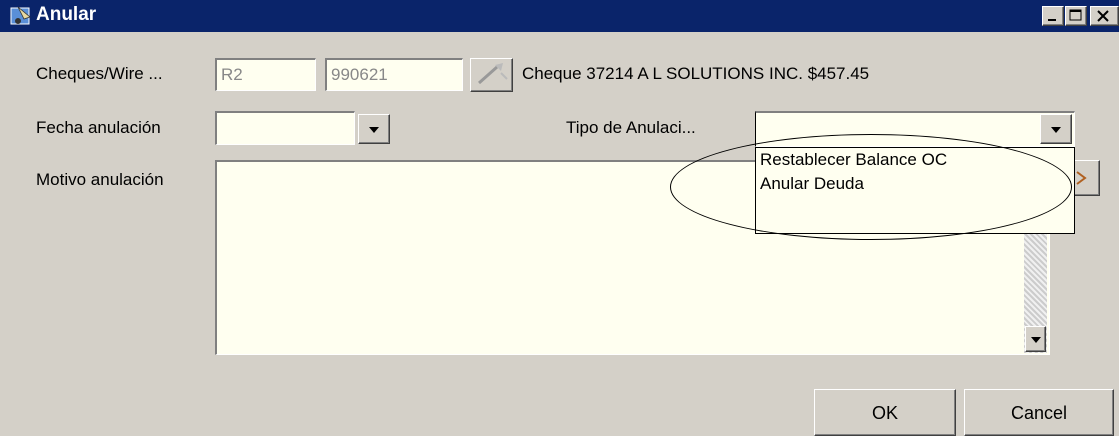  Describe the element at coordinates (100, 179) in the screenshot. I see `motivo-label: Motivo anulación` at that location.